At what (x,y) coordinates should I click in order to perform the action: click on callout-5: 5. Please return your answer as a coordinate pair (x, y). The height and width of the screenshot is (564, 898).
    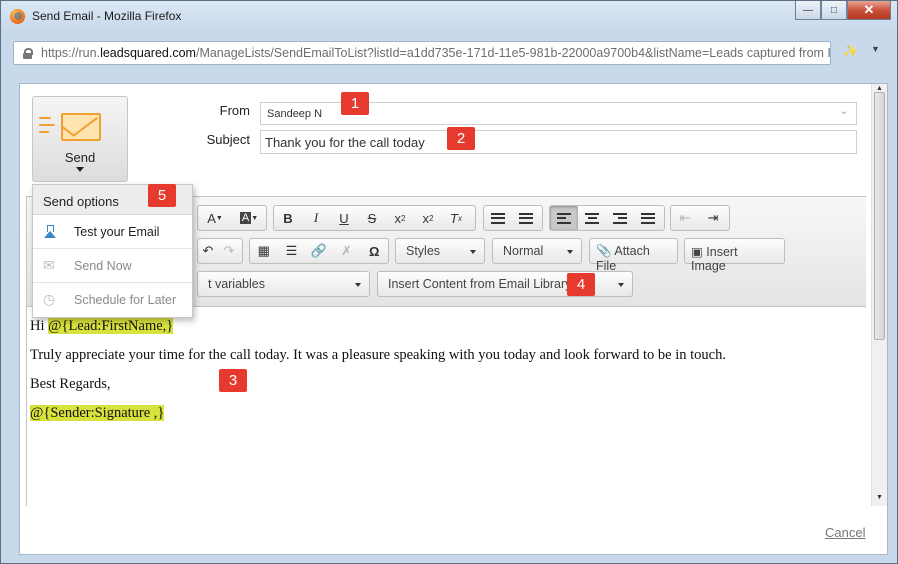
    Looking at the image, I should click on (162, 195).